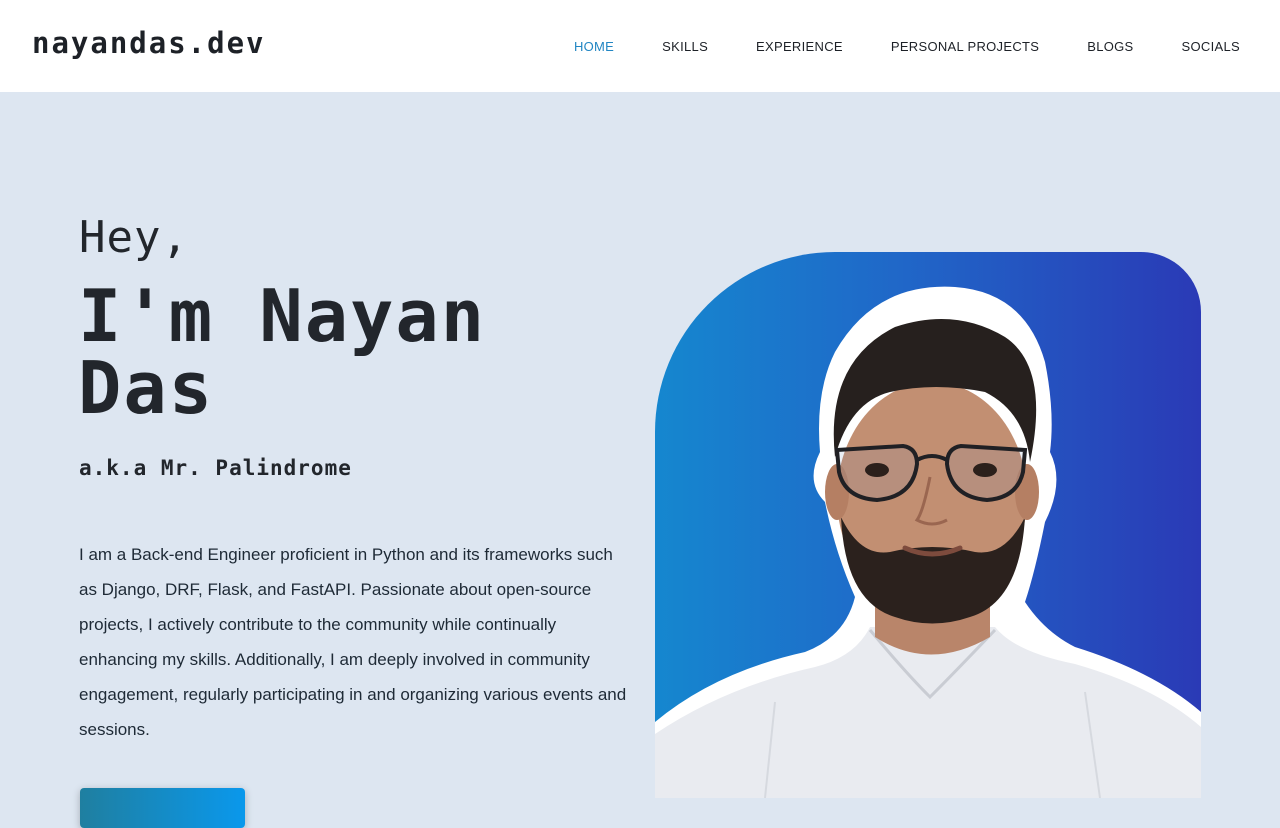 Image resolution: width=1280 pixels, height=828 pixels. What do you see at coordinates (965, 46) in the screenshot?
I see `nav-personal-projects-link: PERSONAL PROJECTS` at bounding box center [965, 46].